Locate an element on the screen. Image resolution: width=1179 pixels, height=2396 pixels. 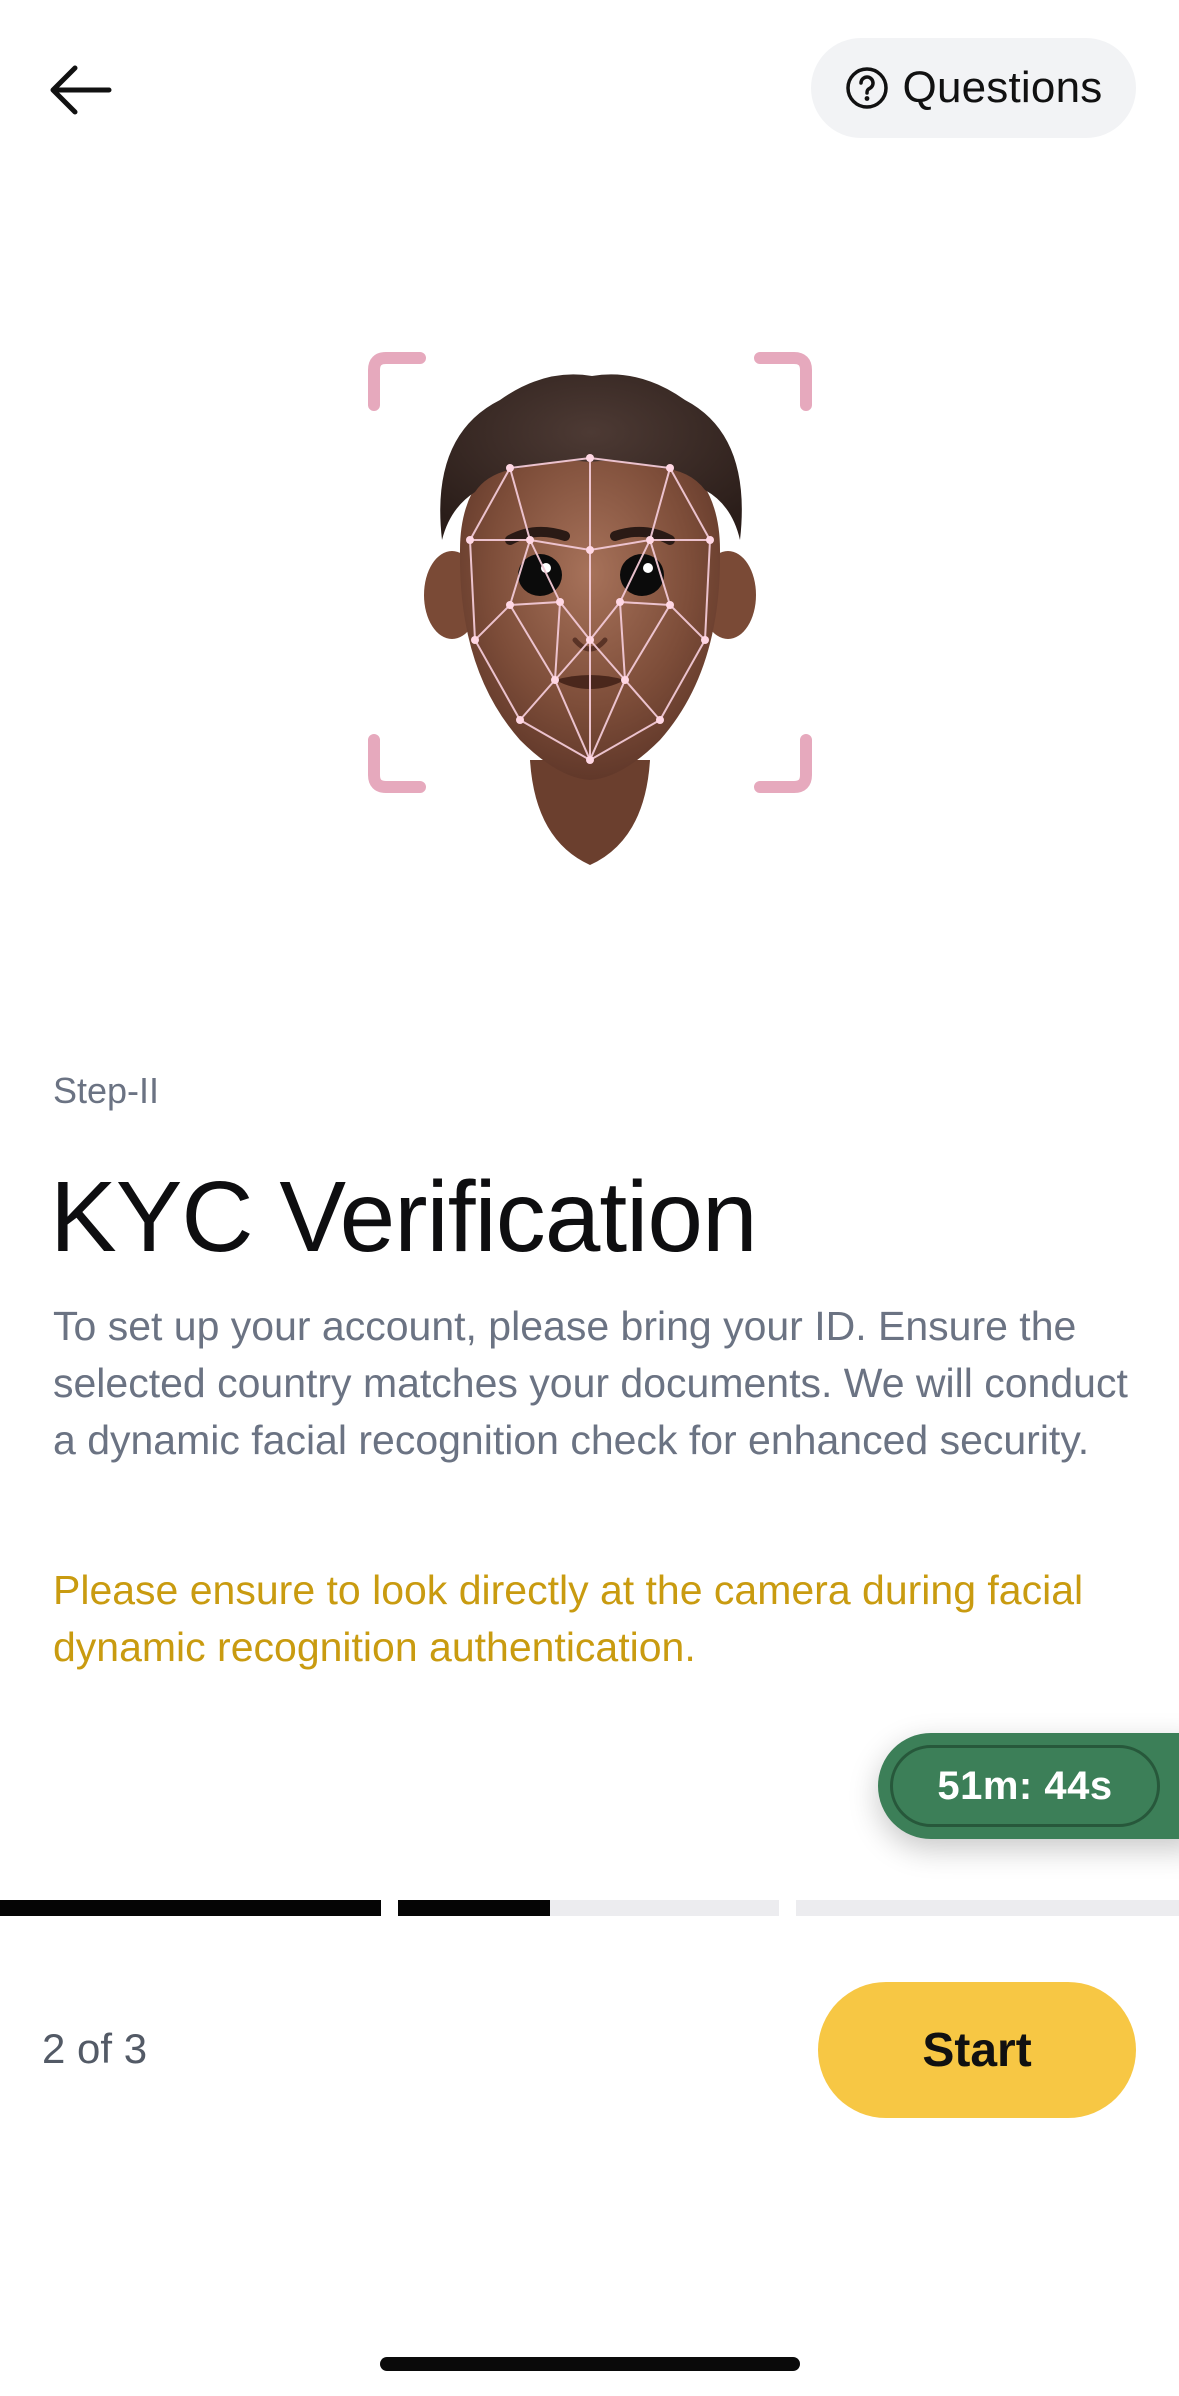
arrow-left-icon is located at coordinates (81, 90).